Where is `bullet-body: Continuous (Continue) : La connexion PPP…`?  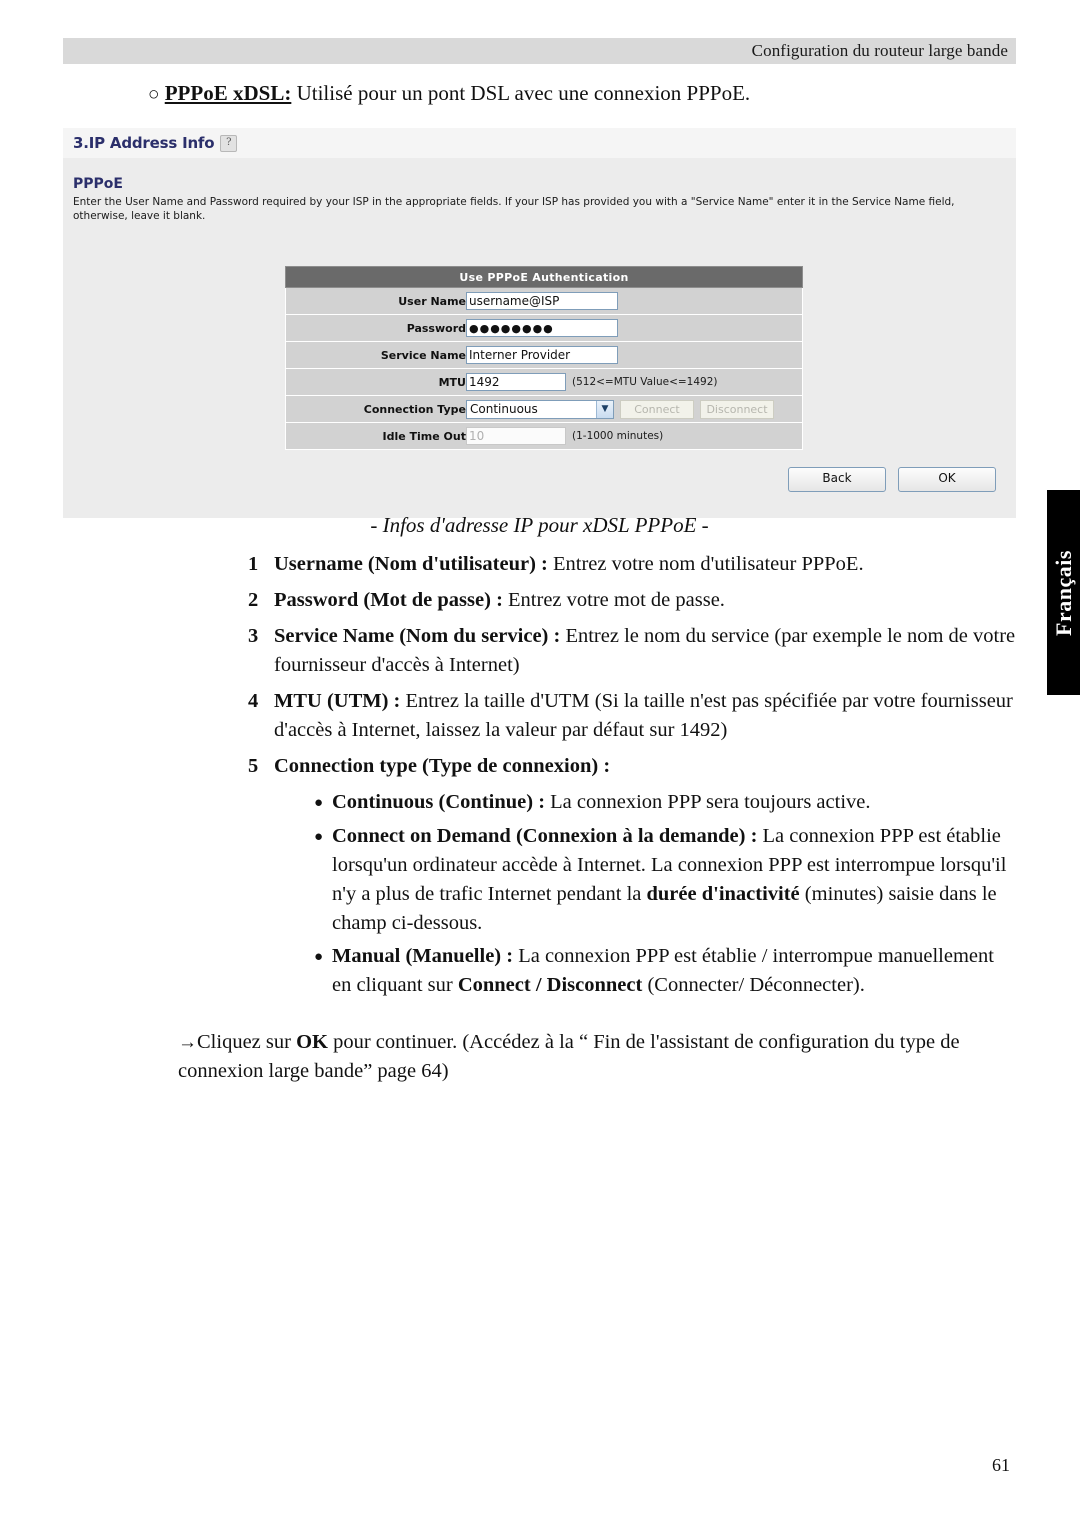
bullet-body: Continuous (Continue) : La connexion PPP… is located at coordinates (675, 803).